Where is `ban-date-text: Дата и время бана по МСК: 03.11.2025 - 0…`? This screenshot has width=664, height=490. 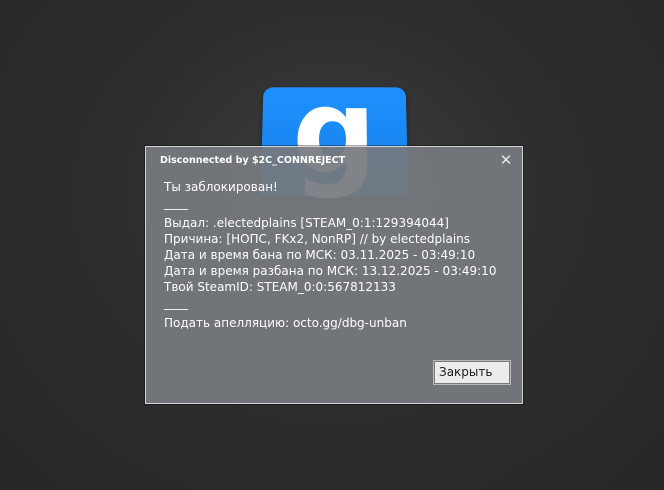 ban-date-text: Дата и время бана по МСК: 03.11.2025 - 0… is located at coordinates (320, 255).